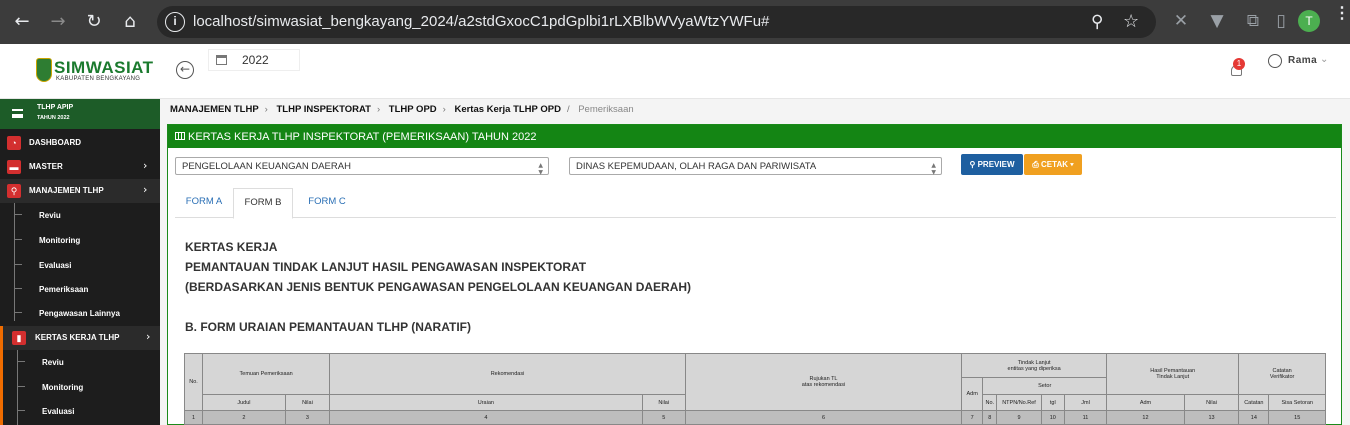 The height and width of the screenshot is (425, 1350). Describe the element at coordinates (104, 67) in the screenshot. I see `logo-text: SIMWASIAT` at that location.